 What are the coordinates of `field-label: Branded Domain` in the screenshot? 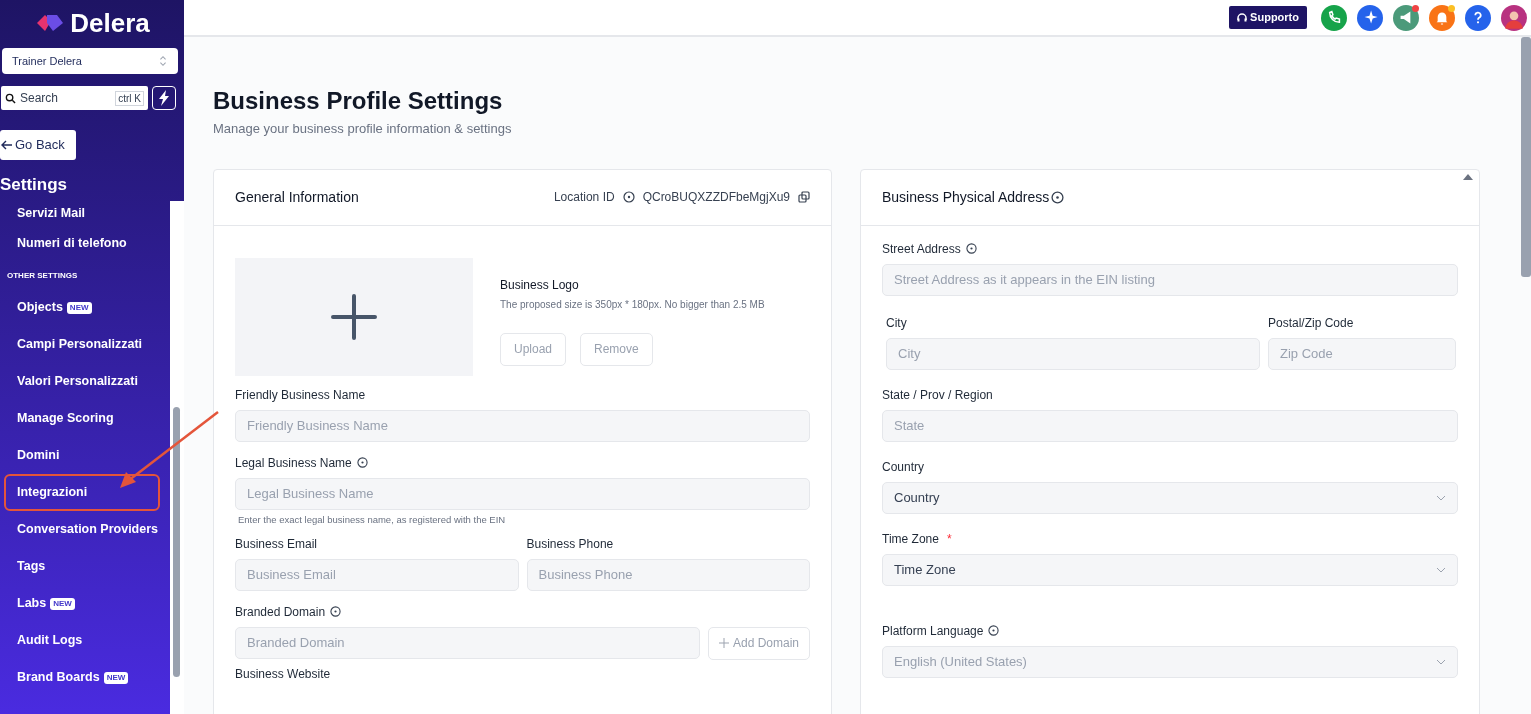 It's located at (280, 612).